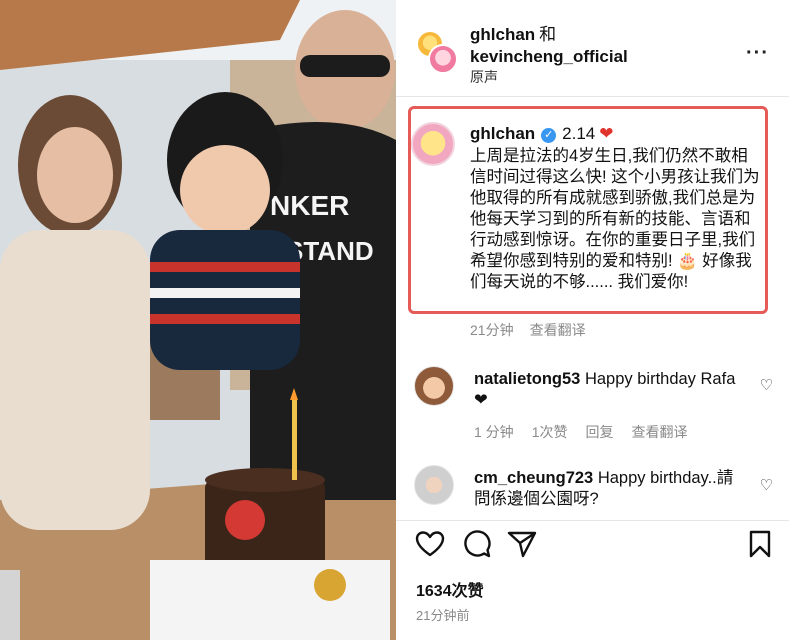  What do you see at coordinates (502, 133) in the screenshot?
I see `caption-username-link: ghlchan` at bounding box center [502, 133].